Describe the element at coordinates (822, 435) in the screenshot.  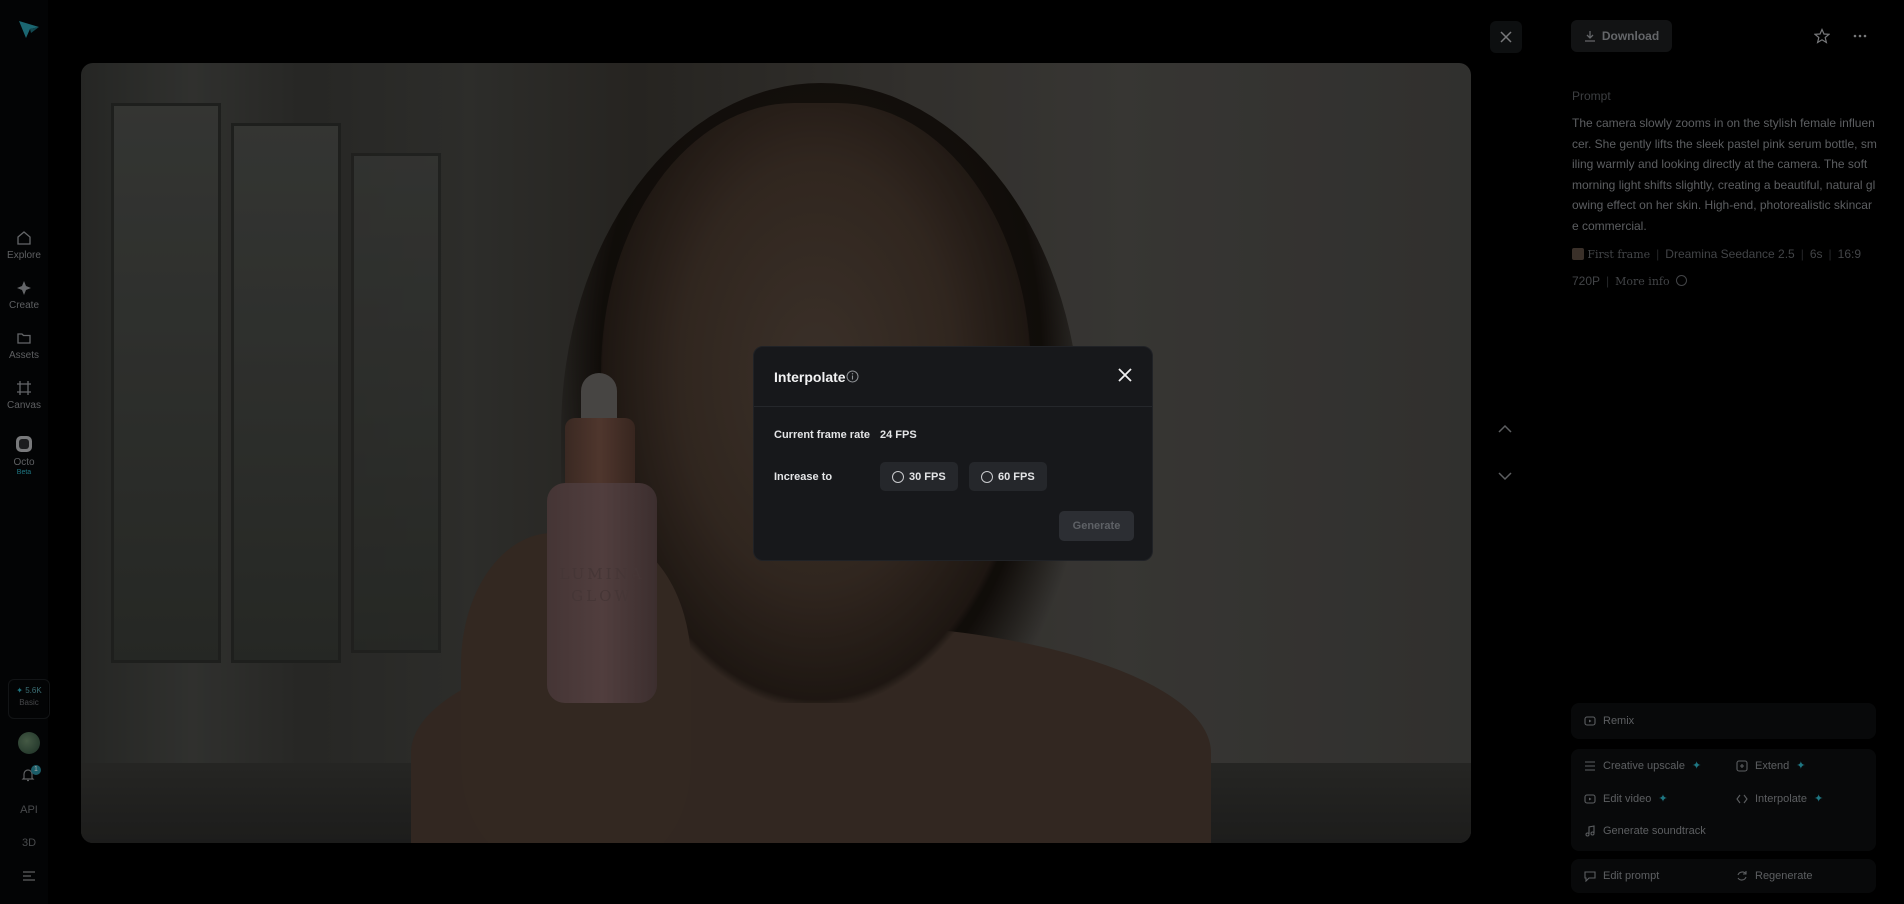
I see `current-frame-rate-label: Current frame rate` at that location.